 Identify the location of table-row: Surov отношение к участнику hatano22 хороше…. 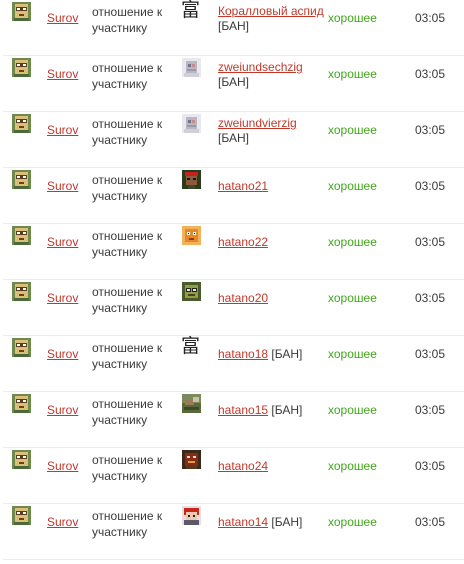
(232, 252).